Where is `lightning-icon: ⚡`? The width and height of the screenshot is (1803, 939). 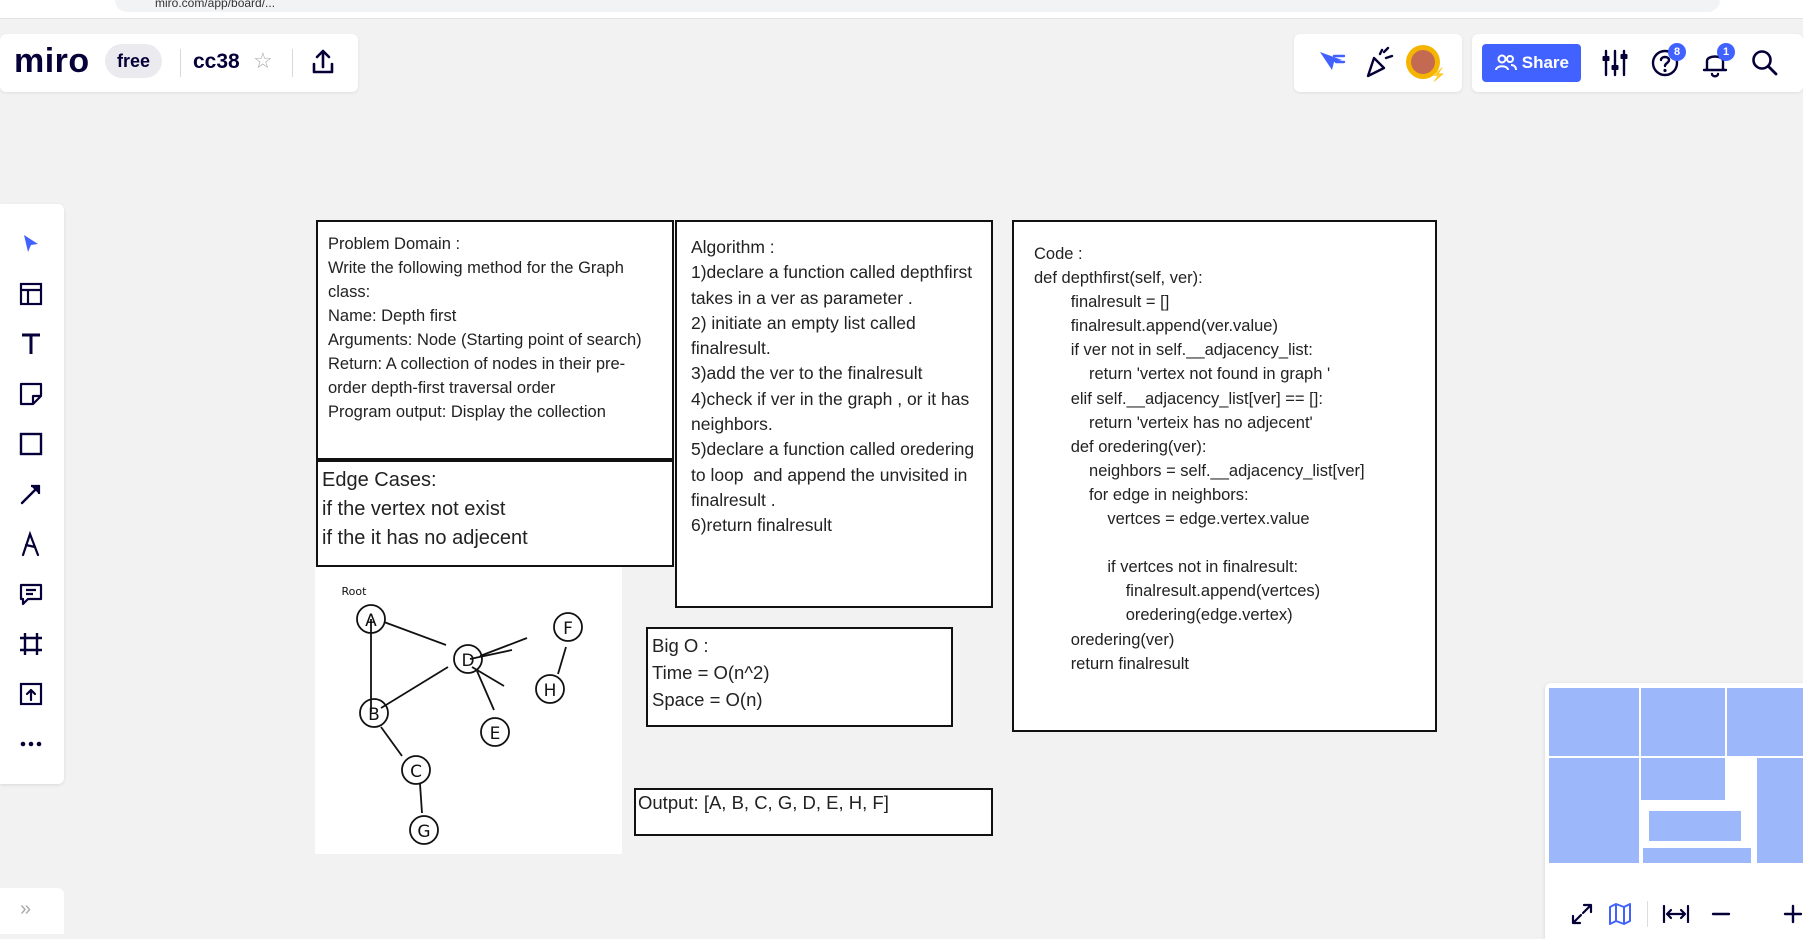 lightning-icon: ⚡ is located at coordinates (1438, 74).